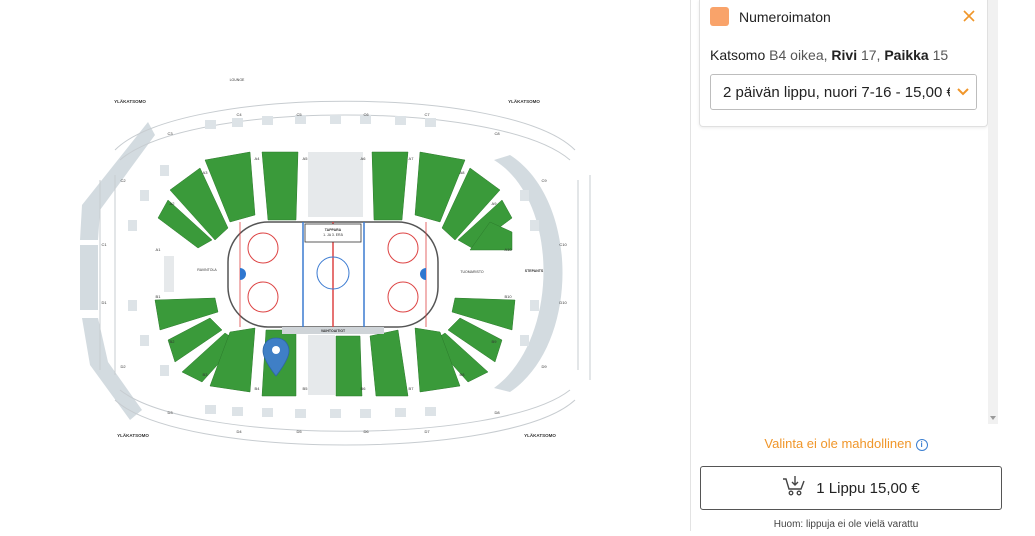  What do you see at coordinates (563, 302) in the screenshot?
I see `stand-D10: D10` at bounding box center [563, 302].